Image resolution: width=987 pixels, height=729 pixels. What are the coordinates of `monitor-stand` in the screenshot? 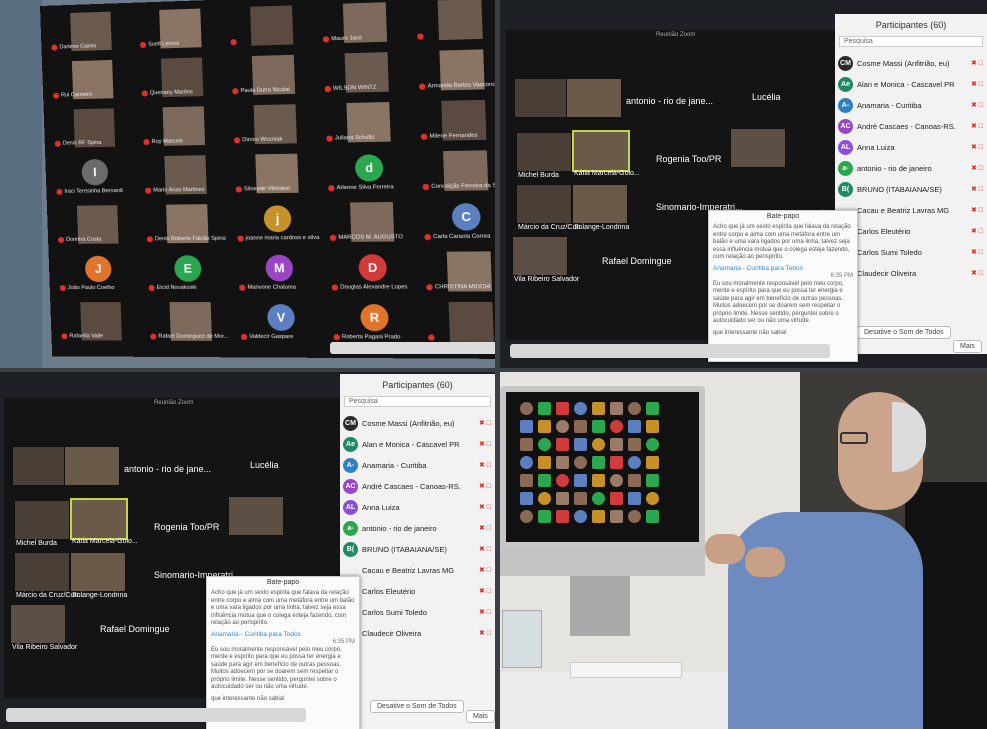 It's located at (600, 606).